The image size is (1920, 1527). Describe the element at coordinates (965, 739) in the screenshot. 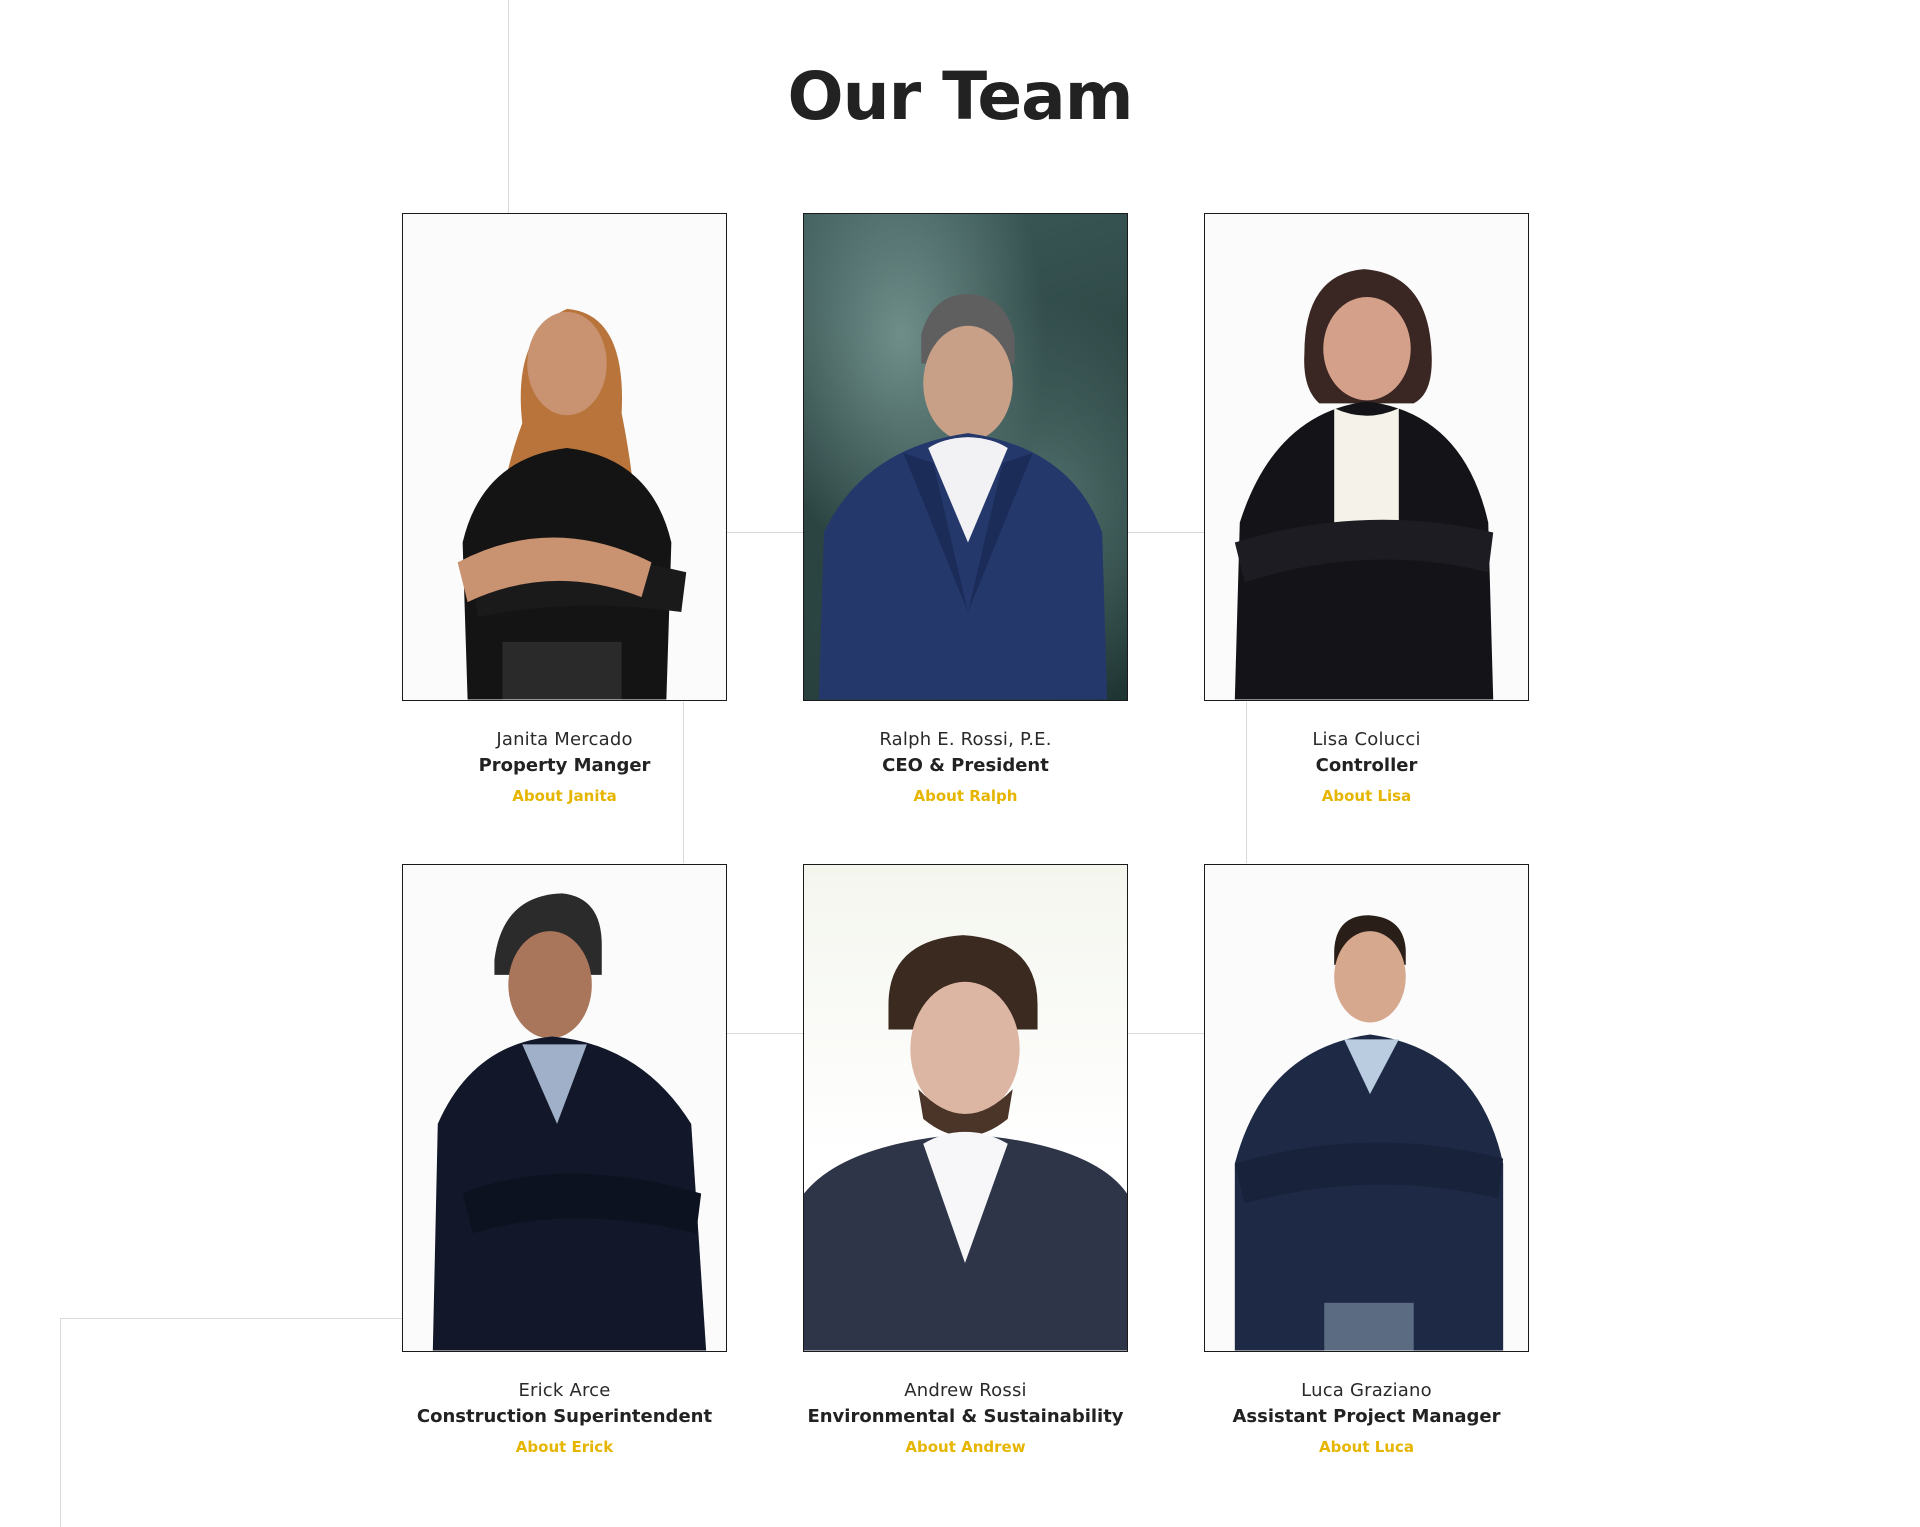

I see `member-name: Ralph E. Rossi, P.E.` at that location.